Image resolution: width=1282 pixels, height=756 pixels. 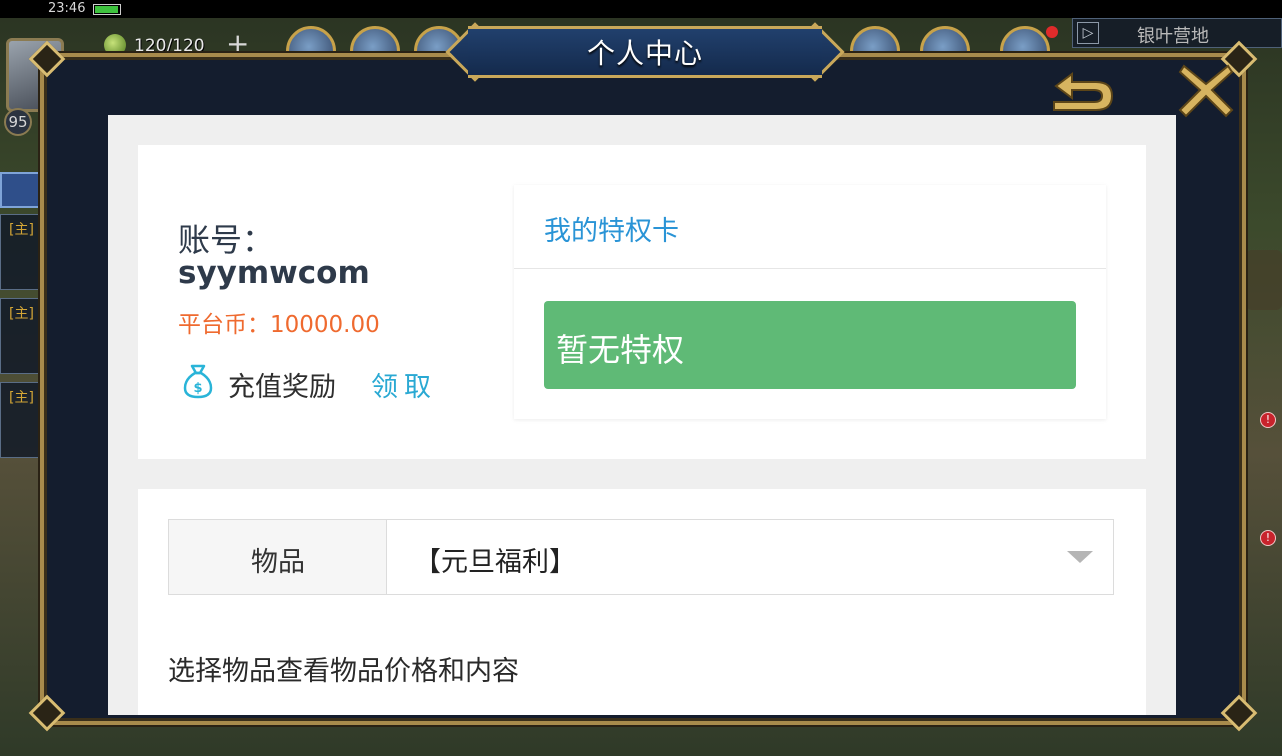 What do you see at coordinates (1083, 90) in the screenshot?
I see `back-icon` at bounding box center [1083, 90].